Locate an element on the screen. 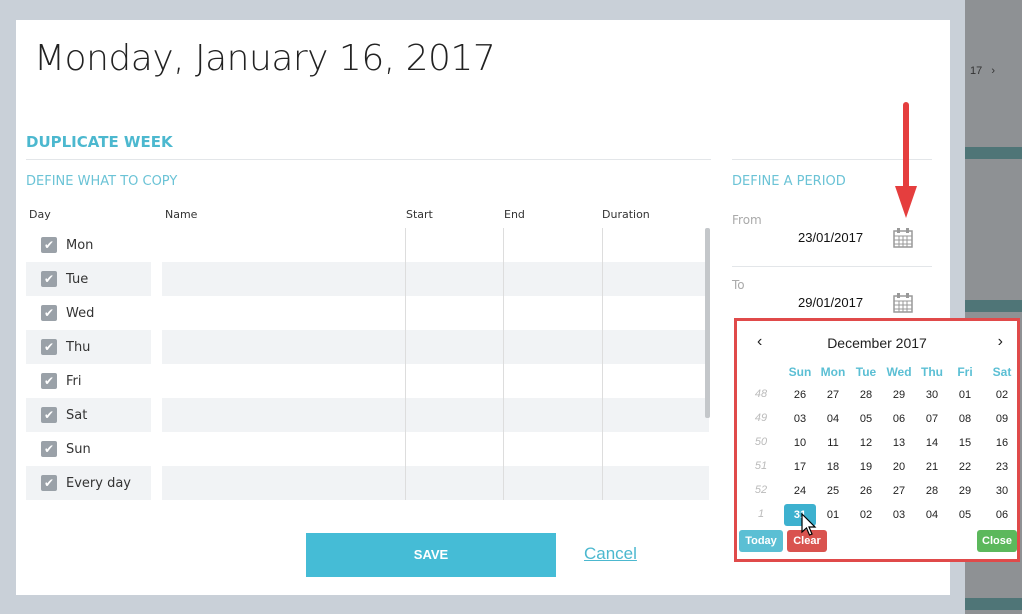 The width and height of the screenshot is (1022, 614). weekday-header: Sat is located at coordinates (1002, 372).